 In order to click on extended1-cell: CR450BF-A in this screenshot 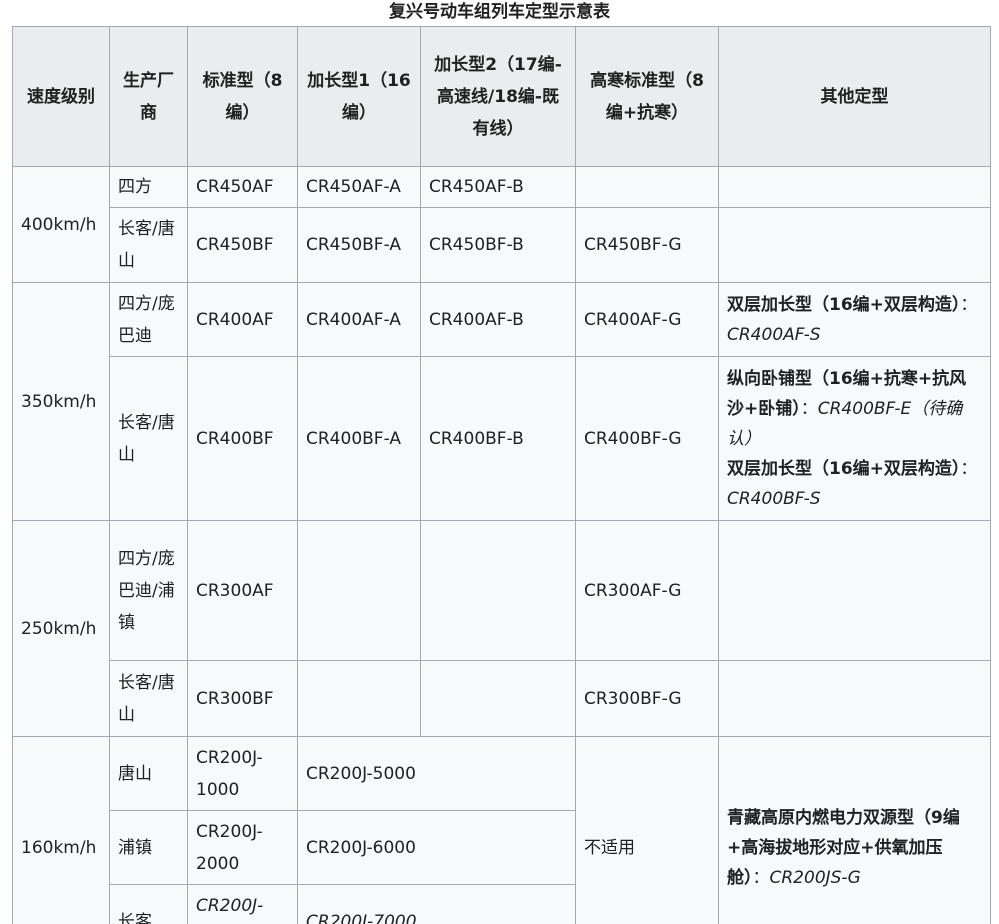, I will do `click(359, 245)`.